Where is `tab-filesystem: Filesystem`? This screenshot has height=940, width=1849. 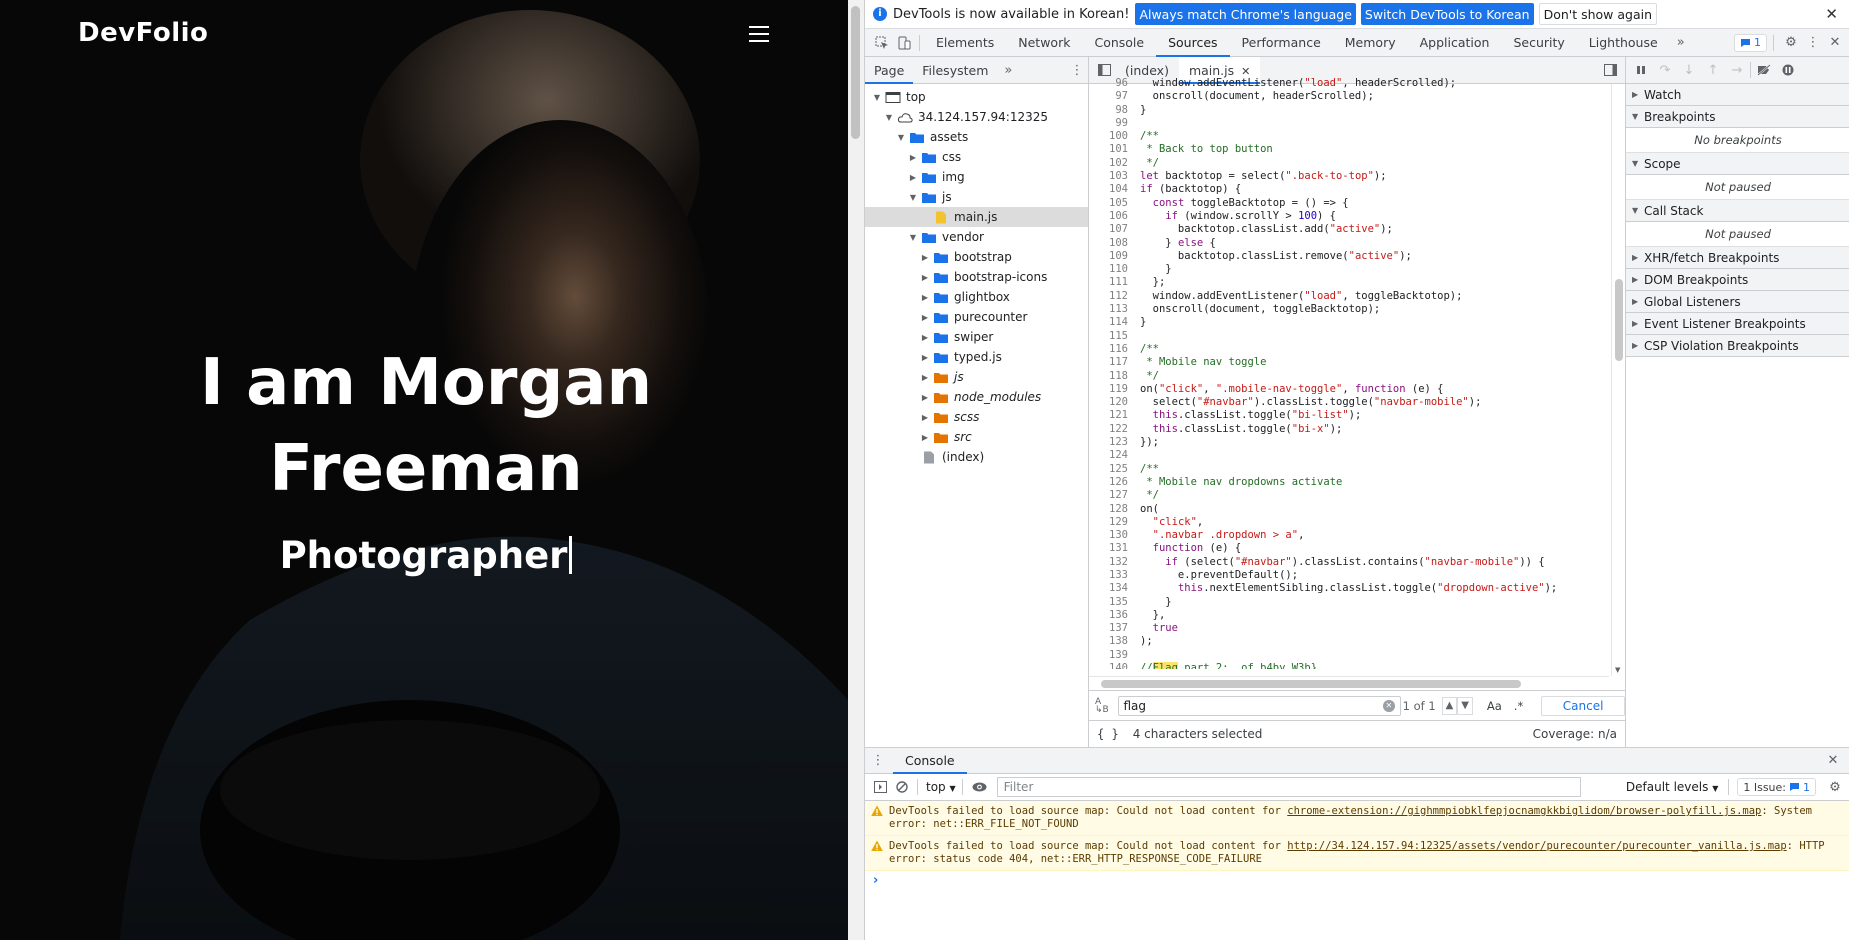 tab-filesystem: Filesystem is located at coordinates (955, 70).